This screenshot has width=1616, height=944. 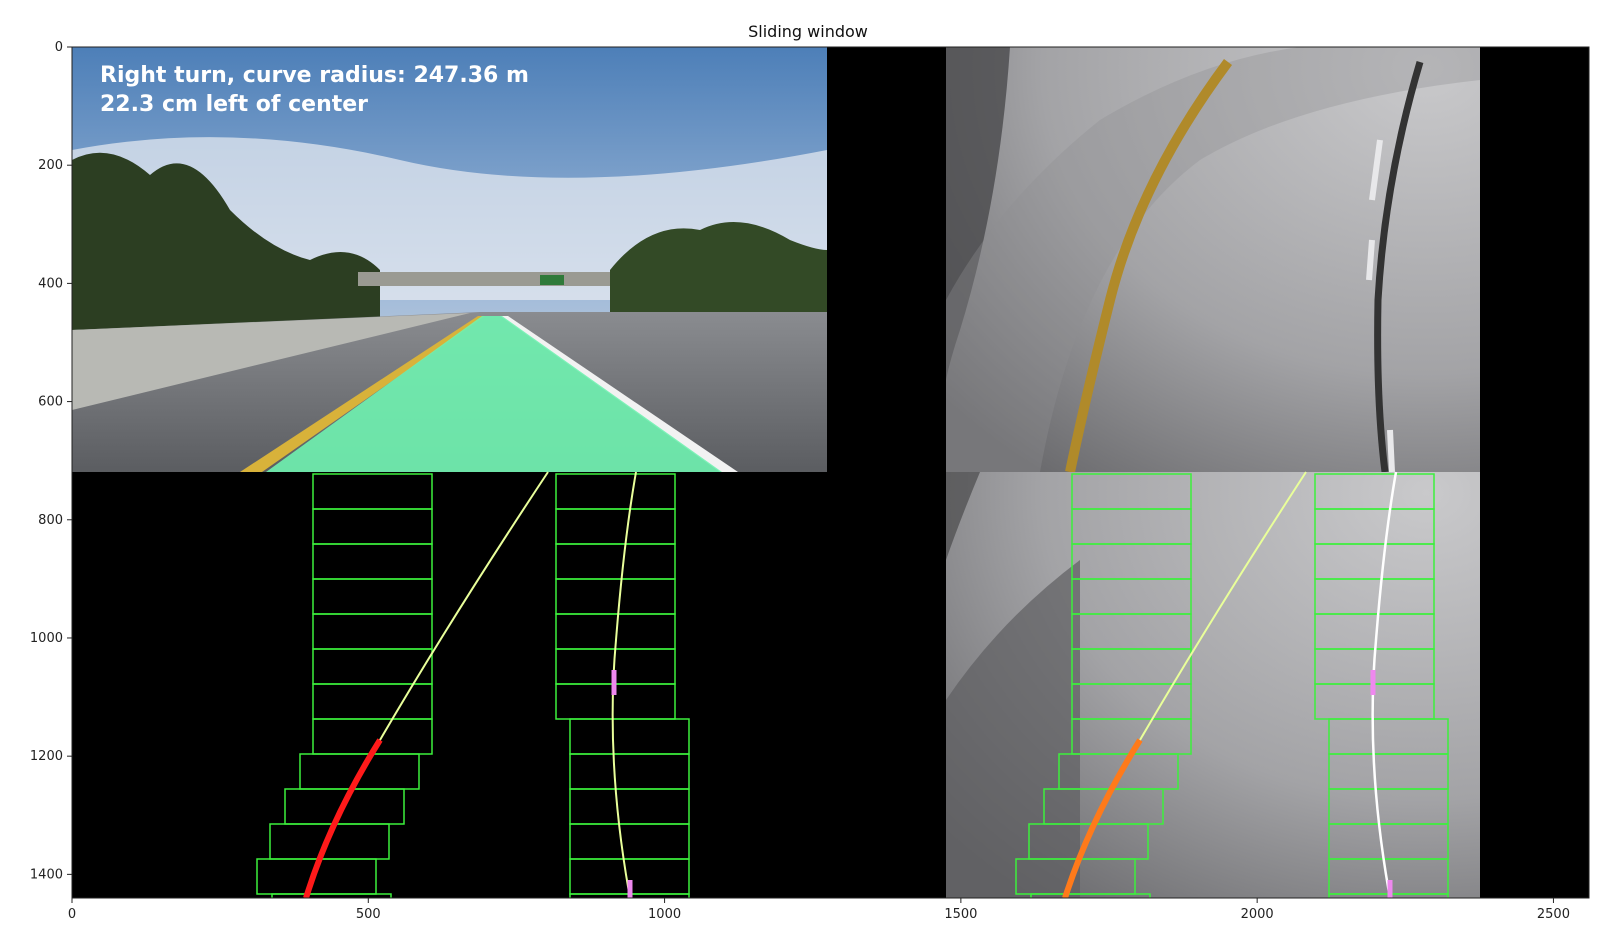 I want to click on x-tick-label: 2000, so click(x=1257, y=914).